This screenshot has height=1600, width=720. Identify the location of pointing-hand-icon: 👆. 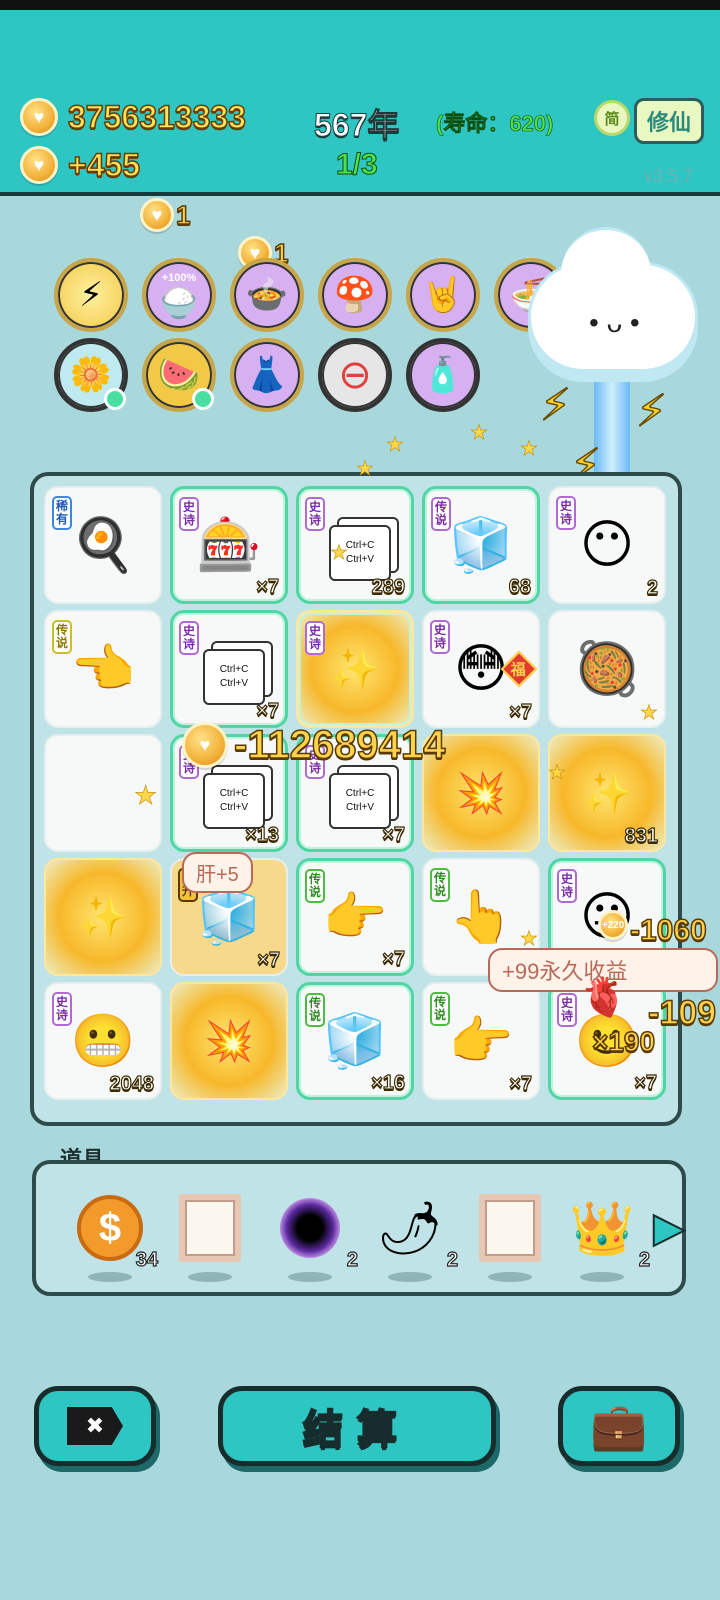
(481, 917).